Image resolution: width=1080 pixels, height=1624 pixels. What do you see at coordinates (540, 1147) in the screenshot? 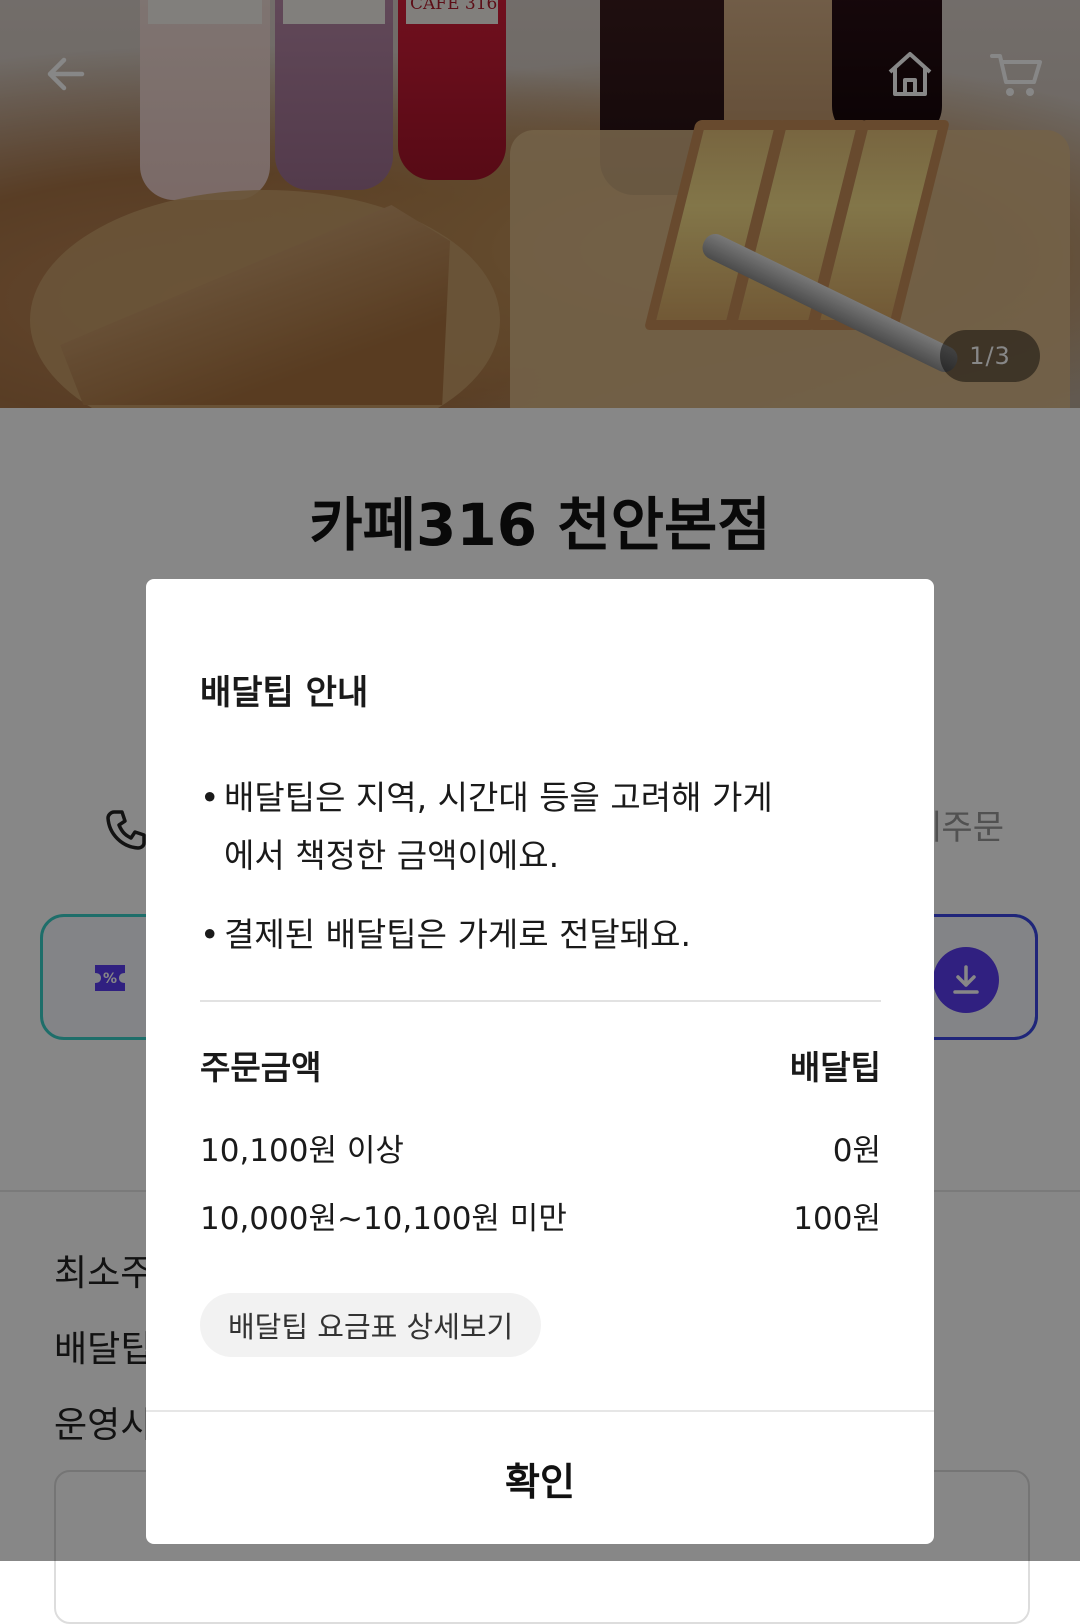
I see `tip-table-row: 10,100원 이상 0원` at bounding box center [540, 1147].